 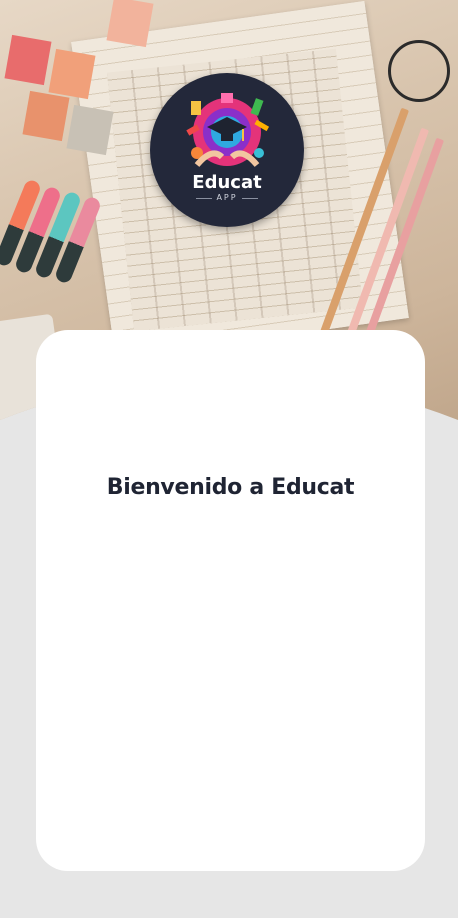 I want to click on app-logo: Educat APP, so click(x=227, y=150).